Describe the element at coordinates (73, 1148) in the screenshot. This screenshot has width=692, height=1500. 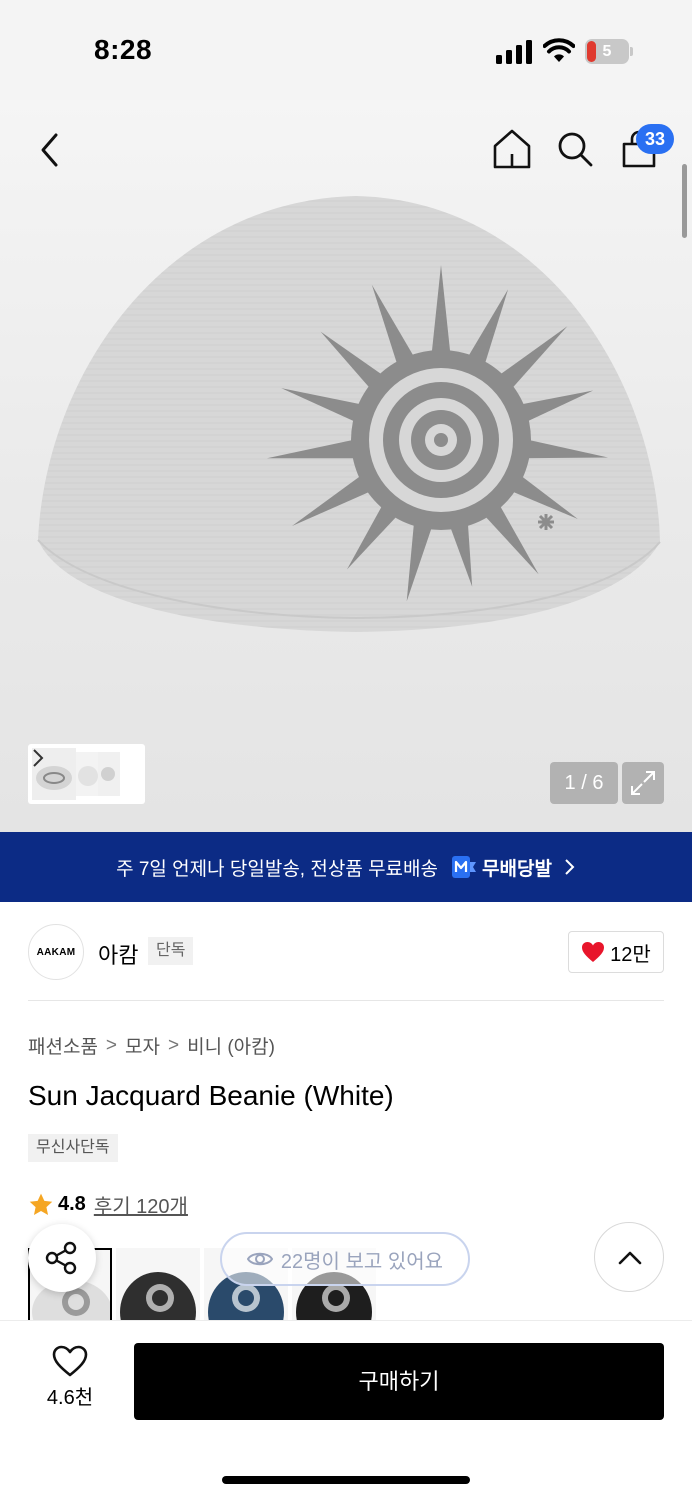
I see `musinsa-exclusive-badge: 무신사단독` at that location.